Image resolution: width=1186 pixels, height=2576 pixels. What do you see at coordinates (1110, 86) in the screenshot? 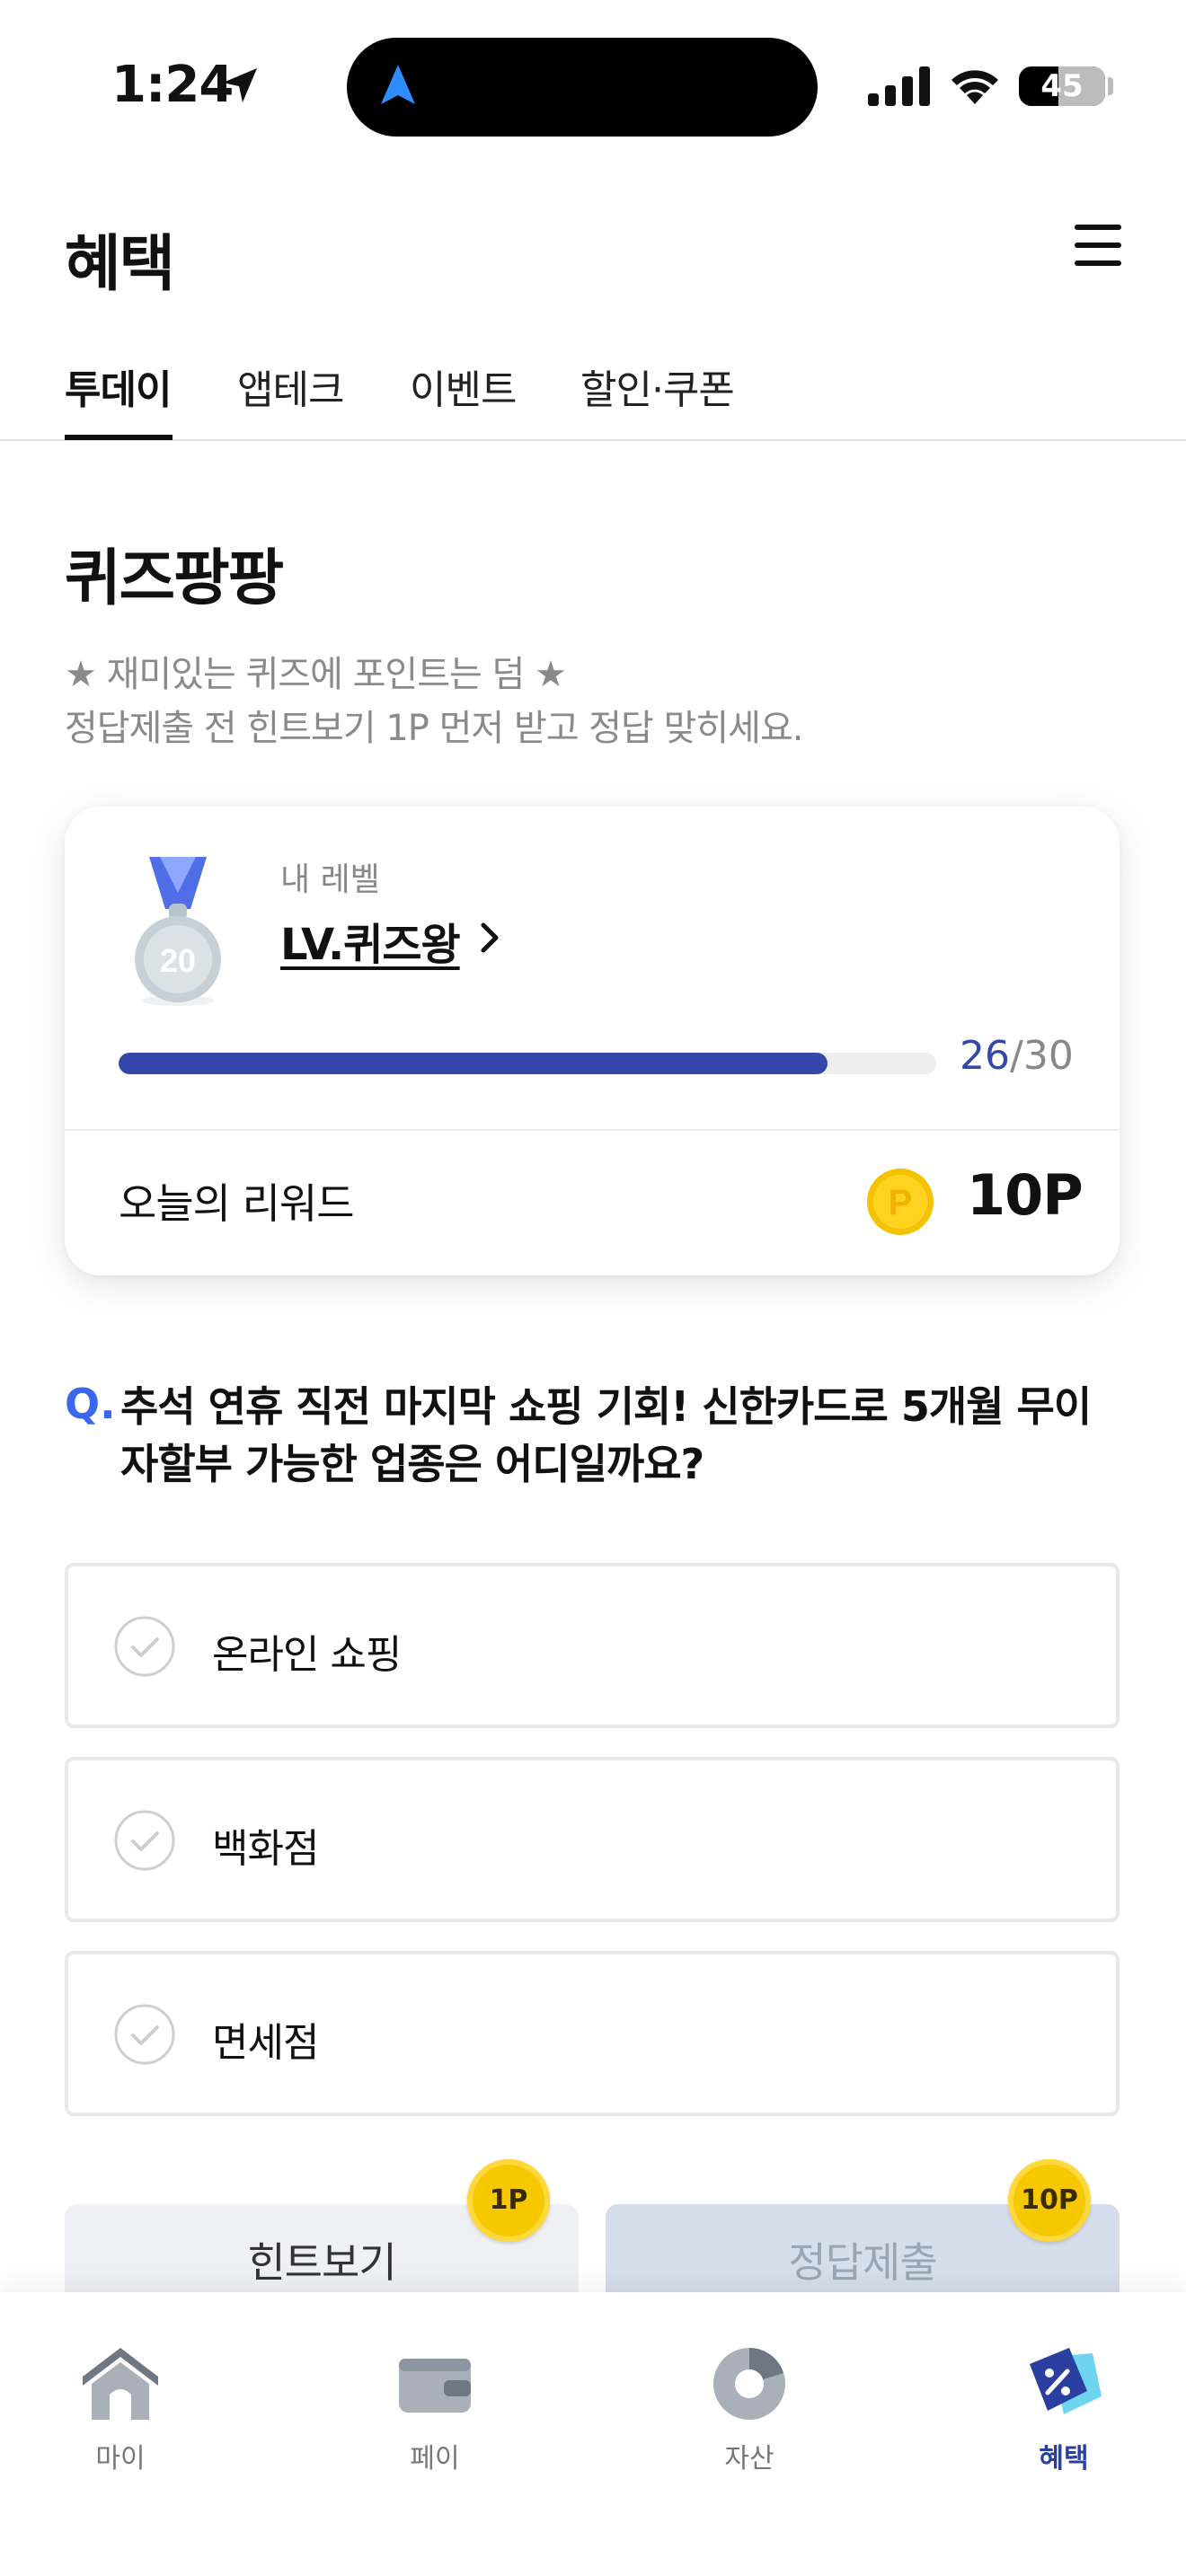
I see `battery-cap` at bounding box center [1110, 86].